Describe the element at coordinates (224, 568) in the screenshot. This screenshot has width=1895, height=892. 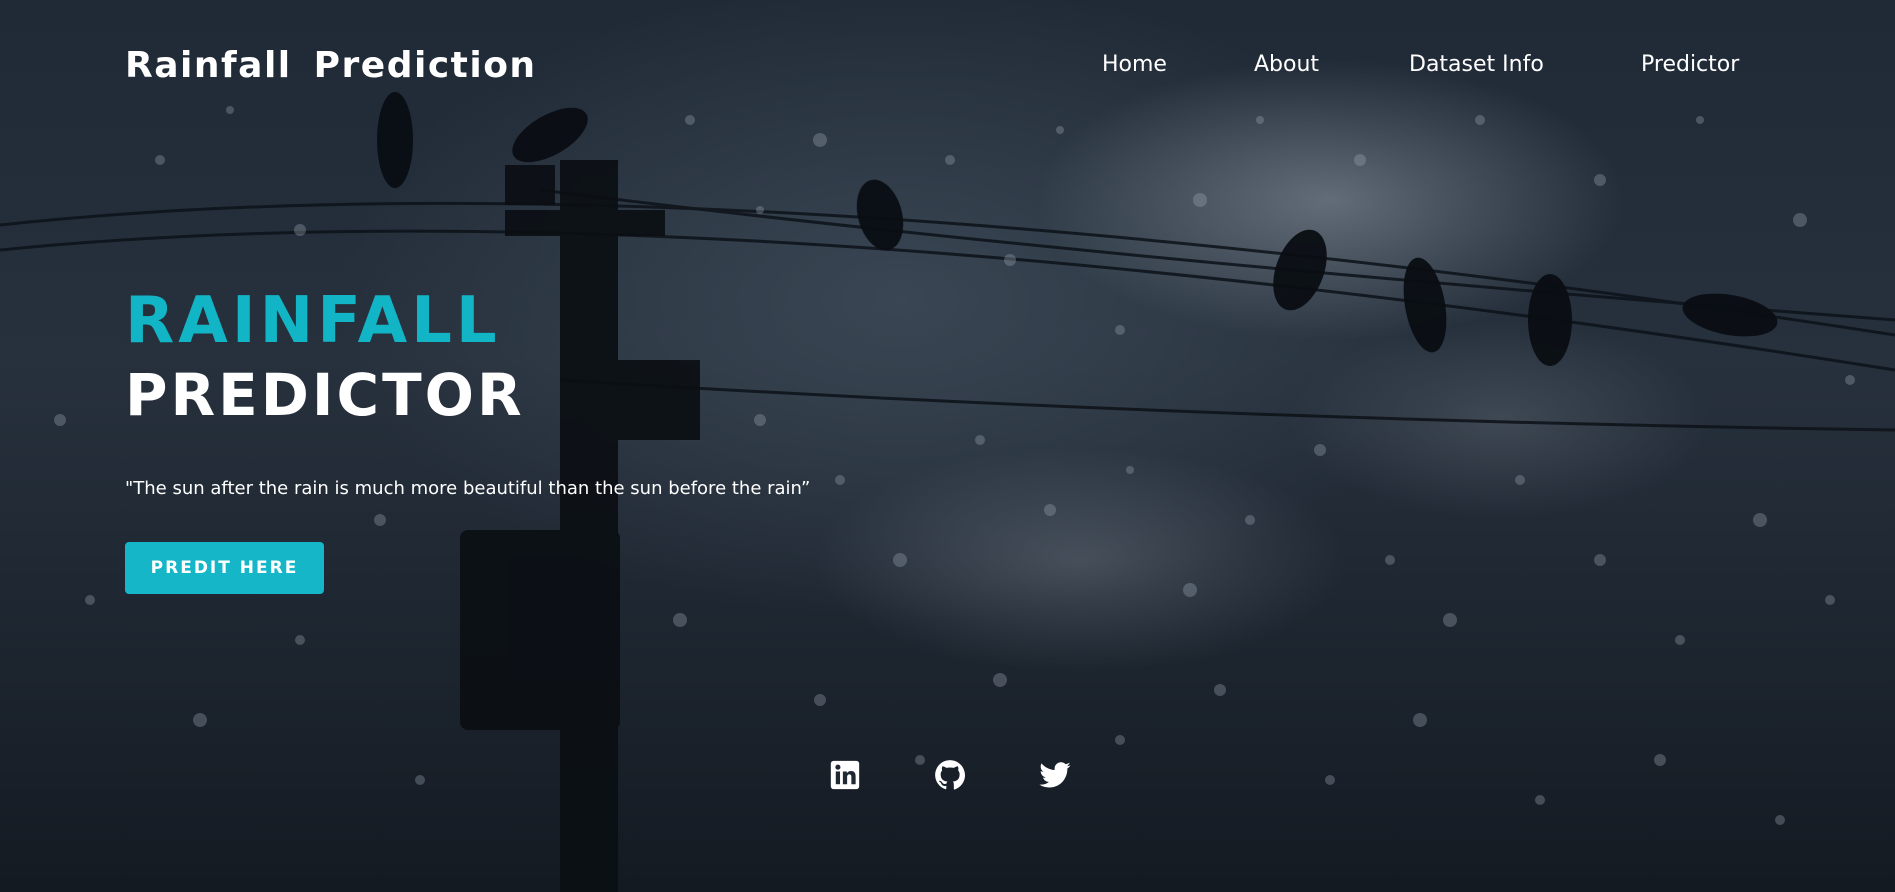
I see `predict-here-button: PREDIT HERE` at that location.